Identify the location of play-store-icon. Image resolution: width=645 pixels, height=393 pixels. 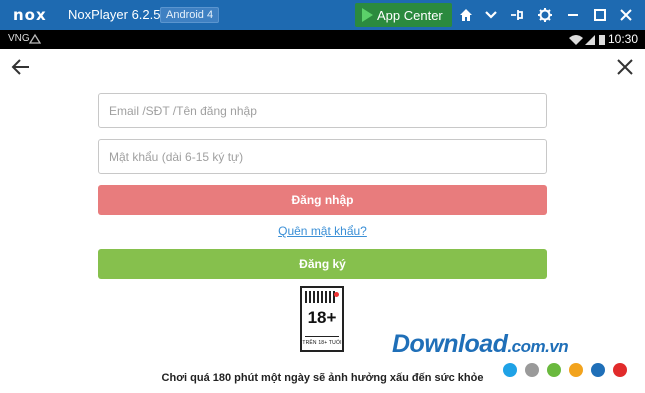
(367, 15).